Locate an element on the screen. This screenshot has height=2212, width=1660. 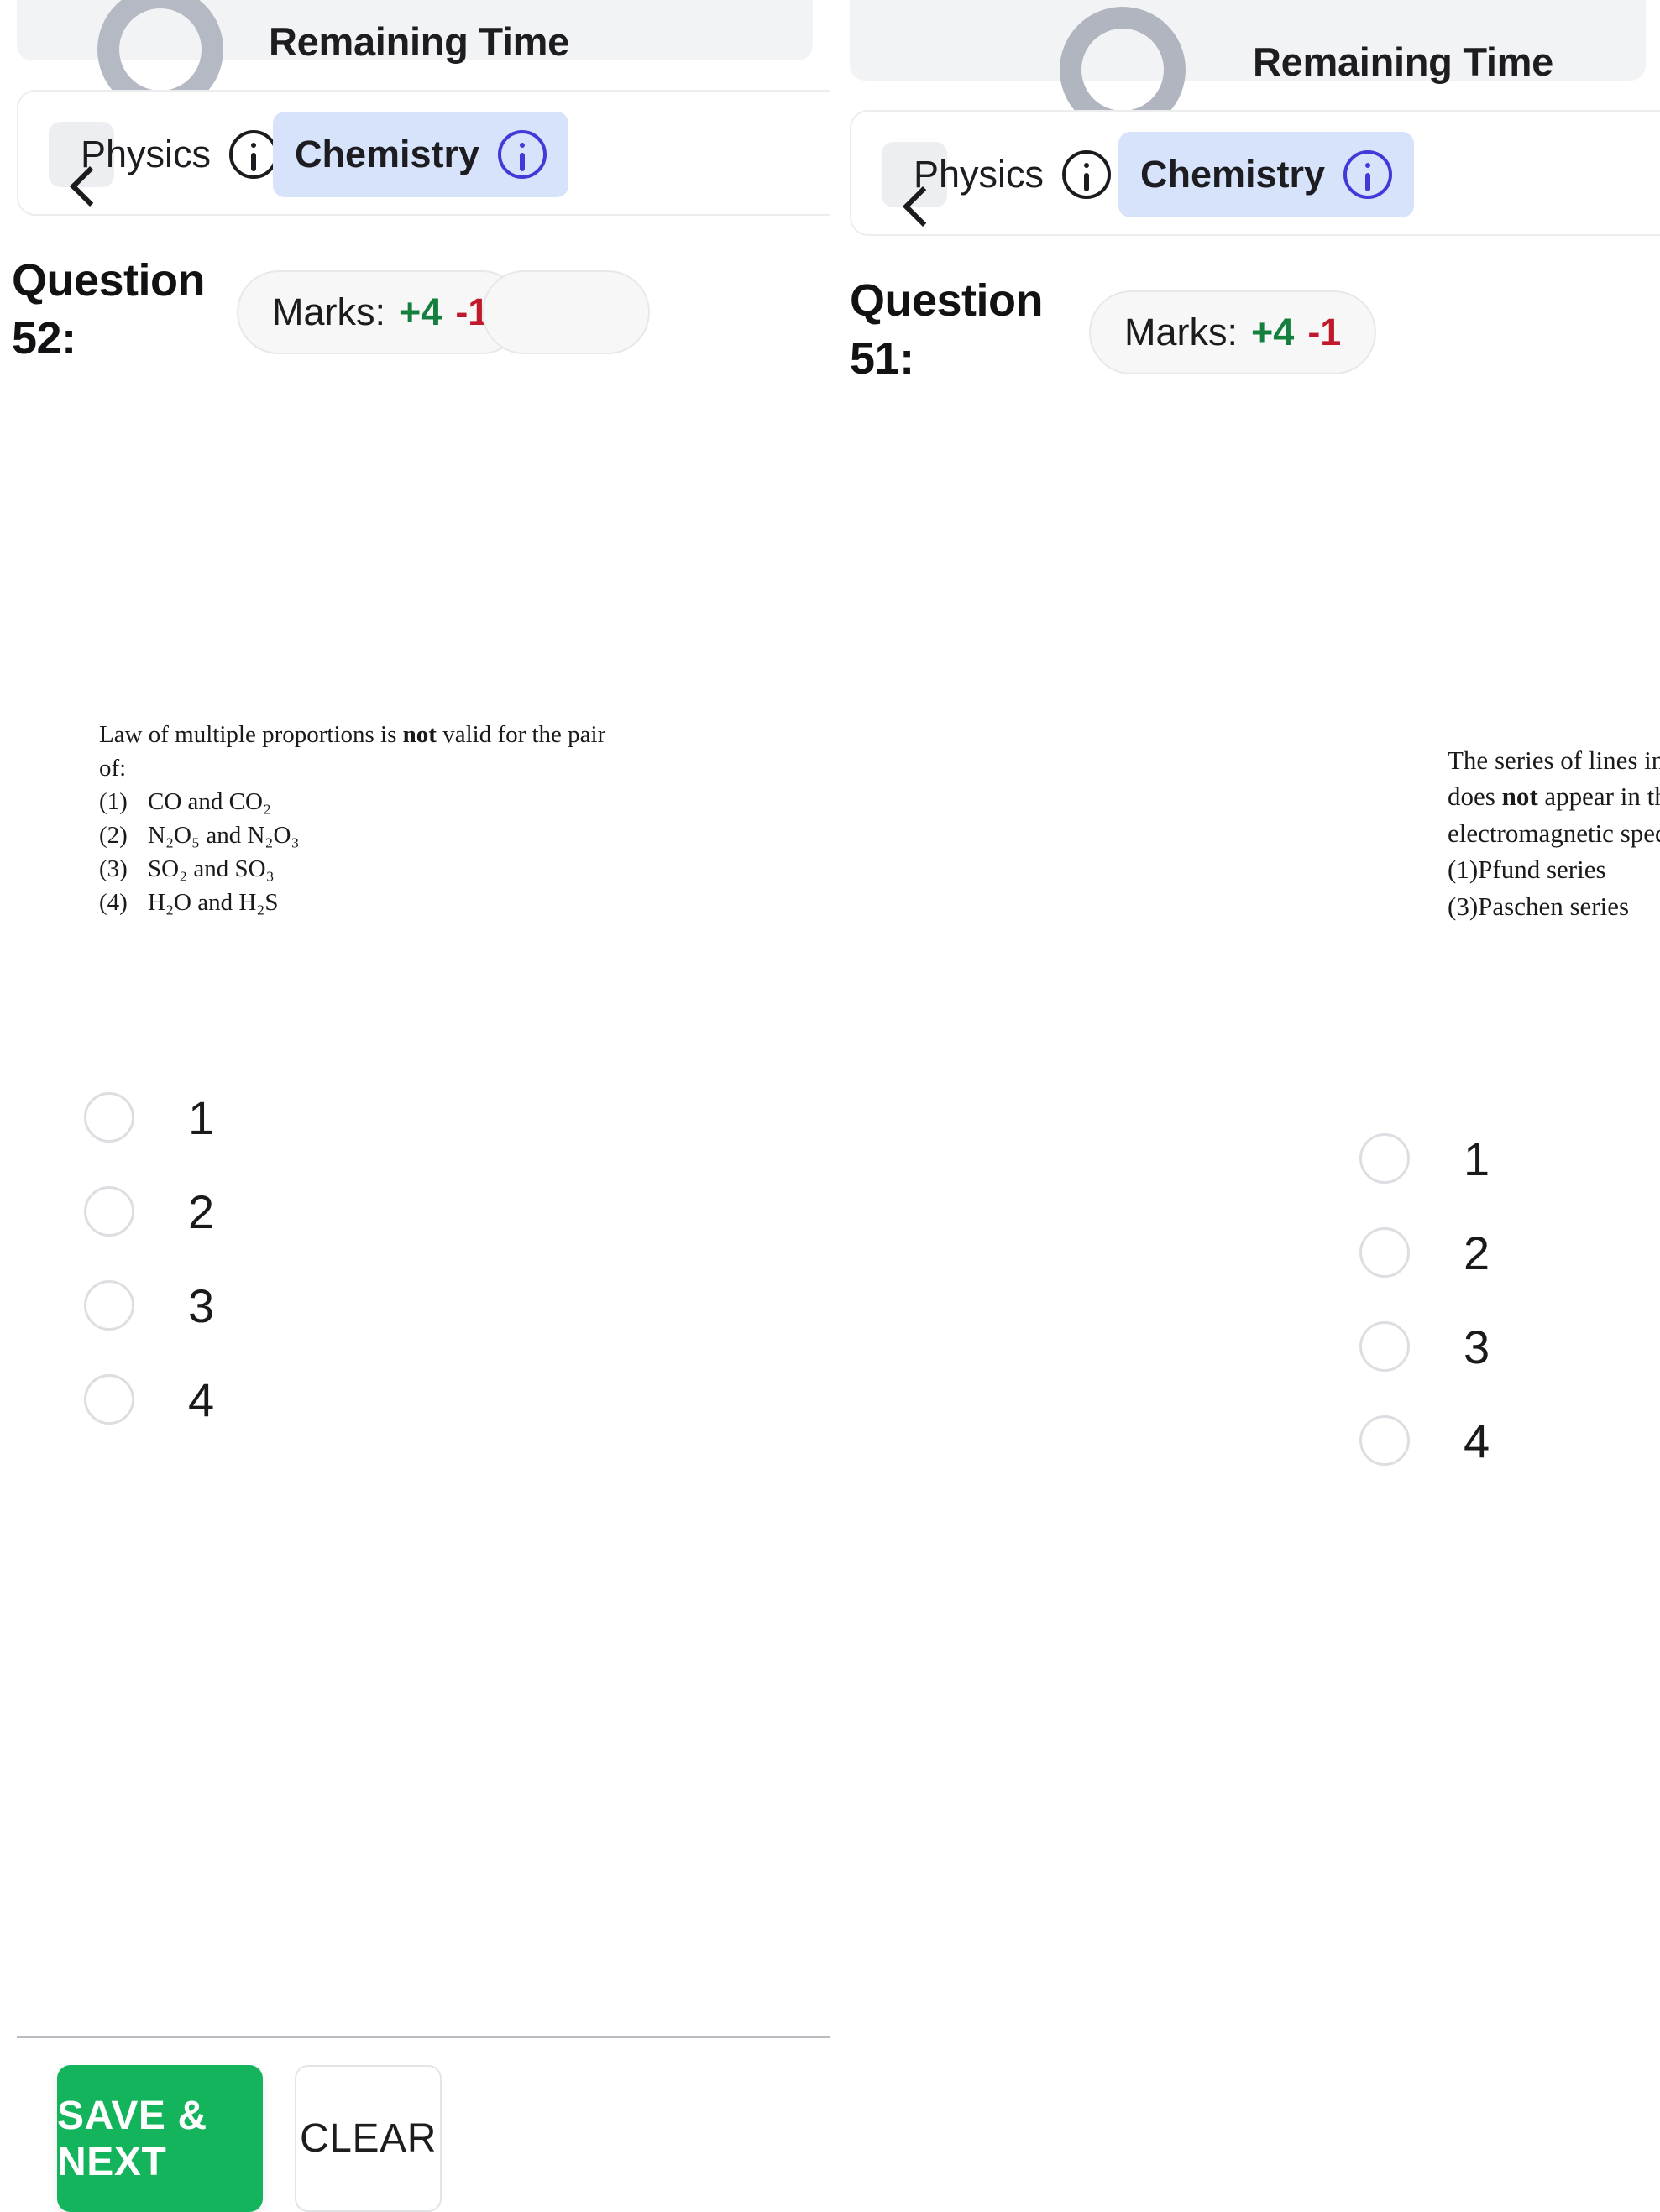
stem-line-3: electromagnetic spectrum is: is located at coordinates (1554, 833).